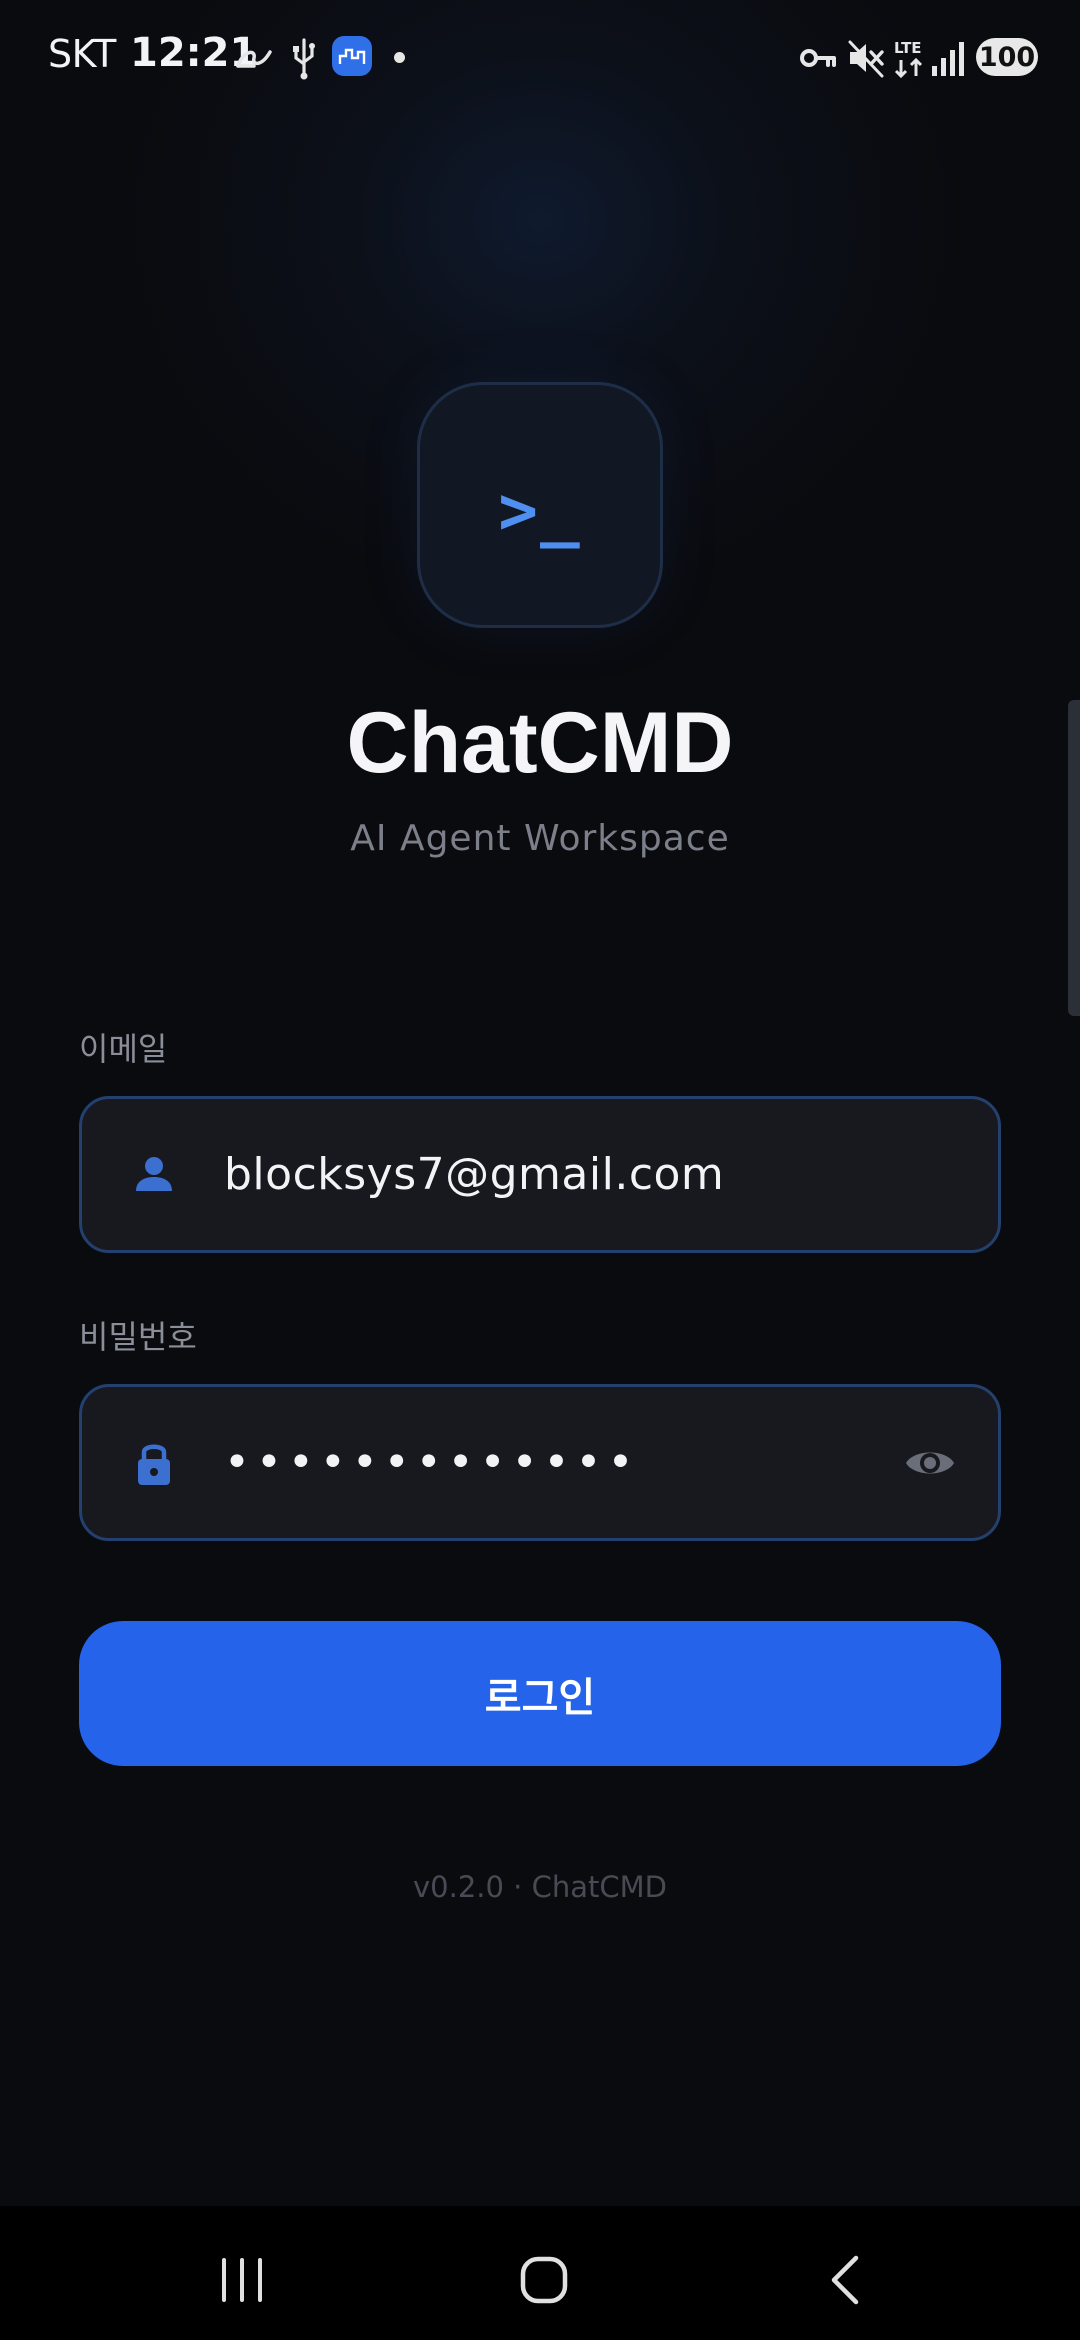  I want to click on email-label: 이메일, so click(123, 1049).